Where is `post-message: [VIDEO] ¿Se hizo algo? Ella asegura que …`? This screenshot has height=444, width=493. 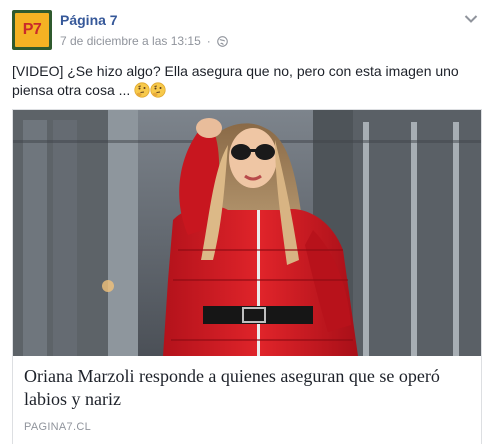
post-message: [VIDEO] ¿Se hizo algo? Ella asegura que … is located at coordinates (247, 81).